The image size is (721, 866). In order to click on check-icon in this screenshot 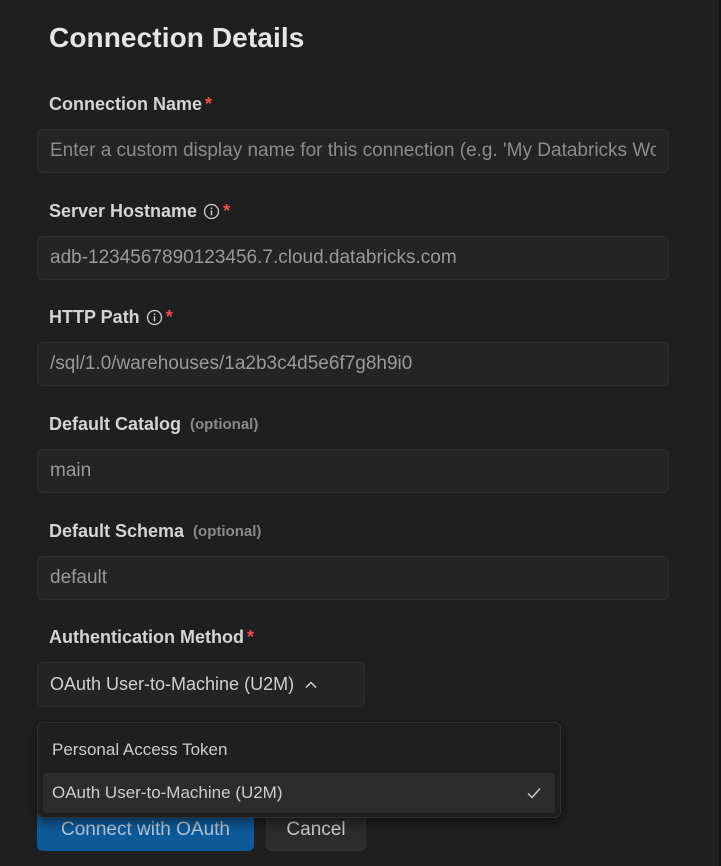, I will do `click(534, 793)`.